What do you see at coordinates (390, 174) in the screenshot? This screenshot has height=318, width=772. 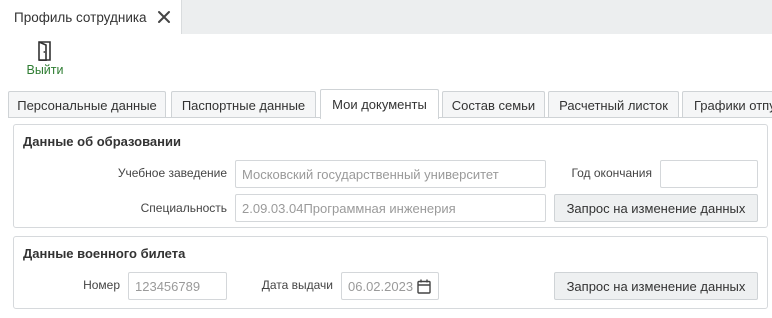 I see `institution-field: Московский государственный университет` at bounding box center [390, 174].